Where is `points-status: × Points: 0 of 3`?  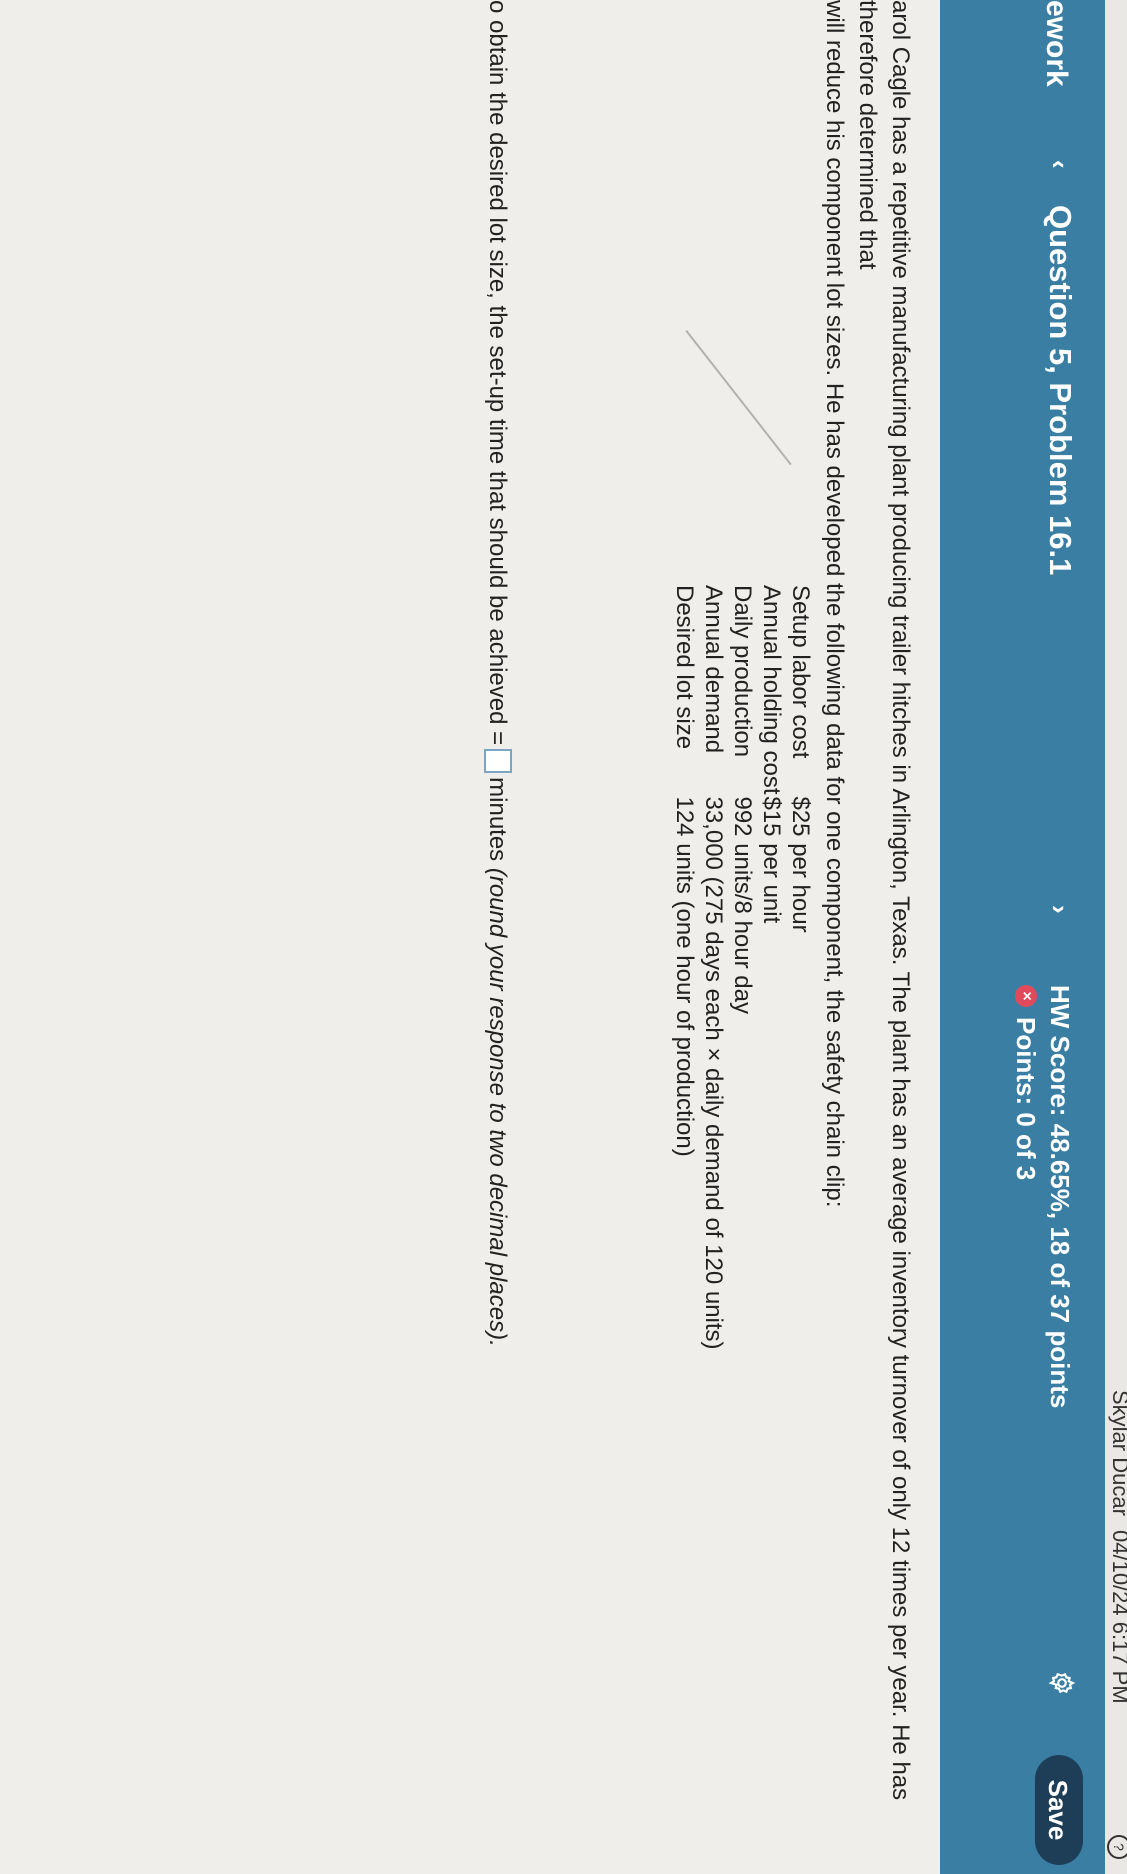
points-status: × Points: 0 of 3 is located at coordinates (1025, 1082).